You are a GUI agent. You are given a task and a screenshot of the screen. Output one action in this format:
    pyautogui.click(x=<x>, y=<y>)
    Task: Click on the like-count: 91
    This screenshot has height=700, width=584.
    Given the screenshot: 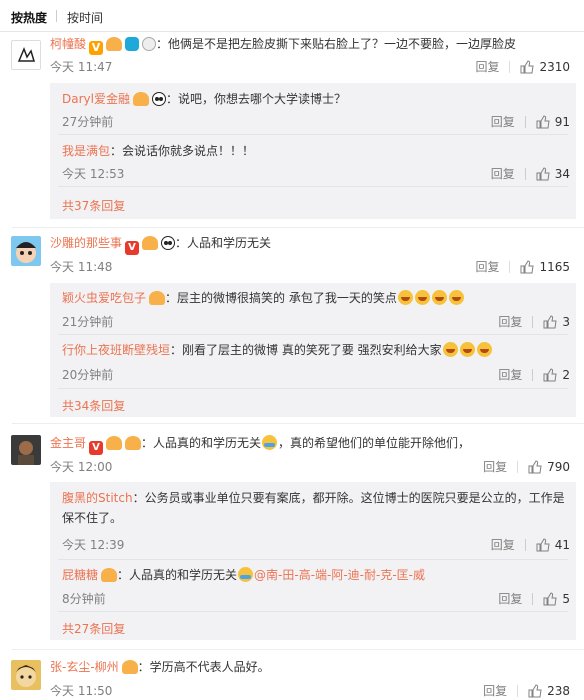 What is the action you would take?
    pyautogui.click(x=562, y=121)
    